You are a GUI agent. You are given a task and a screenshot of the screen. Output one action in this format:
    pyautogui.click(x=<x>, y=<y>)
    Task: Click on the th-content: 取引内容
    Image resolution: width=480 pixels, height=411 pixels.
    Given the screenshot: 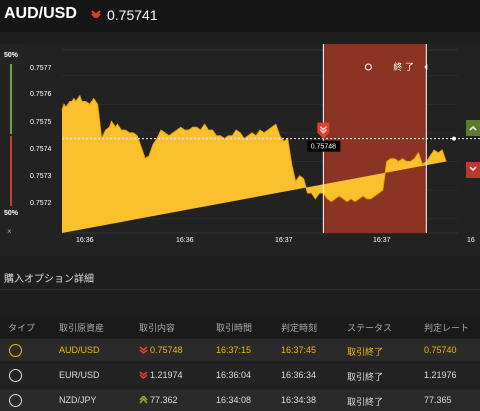 What is the action you would take?
    pyautogui.click(x=157, y=328)
    